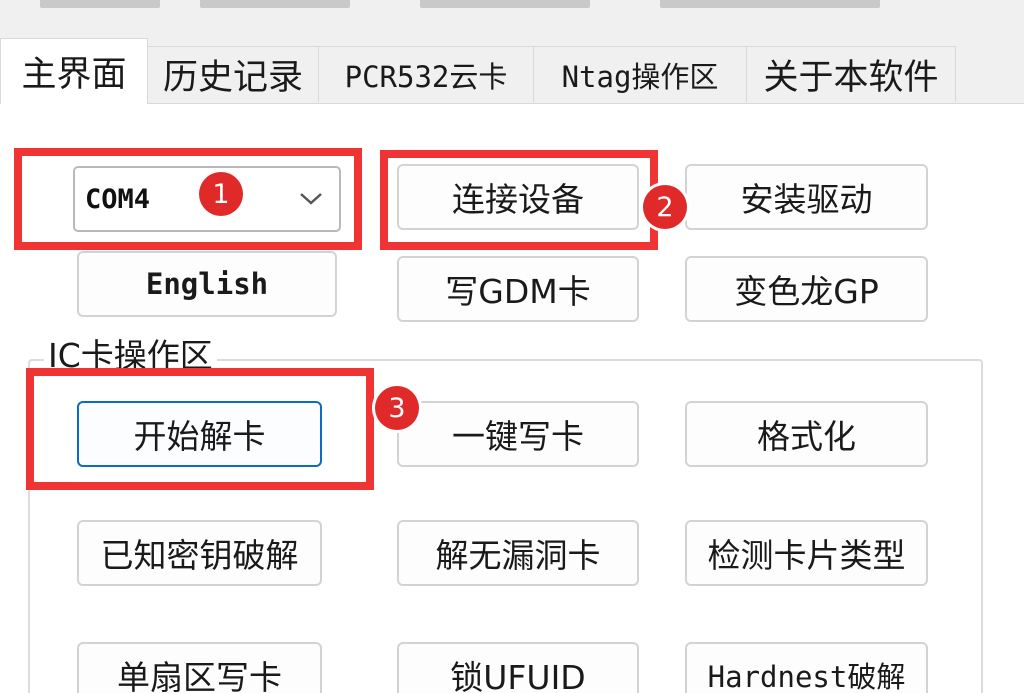  I want to click on no-vuln-card-crack-button: 解无漏洞卡, so click(518, 553).